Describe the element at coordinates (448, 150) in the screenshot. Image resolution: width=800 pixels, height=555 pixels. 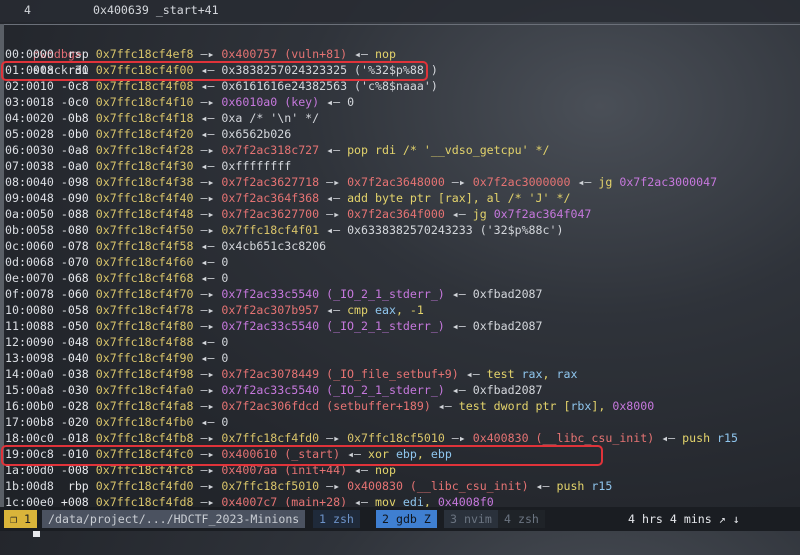
I see `stack-entry-asm: pop rdi /* '__vdso_getcpu' */` at that location.